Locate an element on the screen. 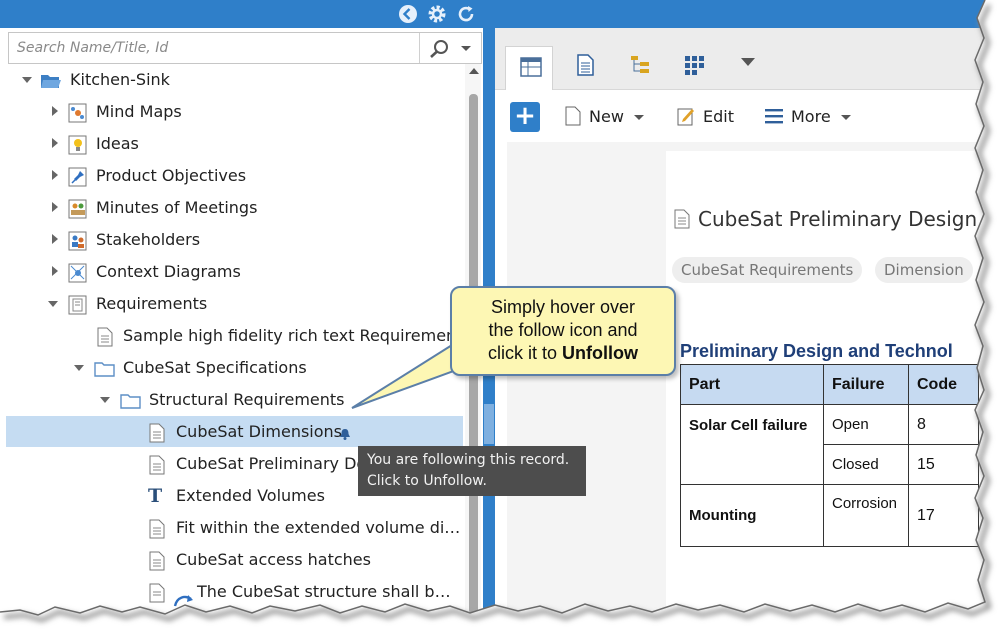 This screenshot has width=998, height=636. edit-icon is located at coordinates (685, 117).